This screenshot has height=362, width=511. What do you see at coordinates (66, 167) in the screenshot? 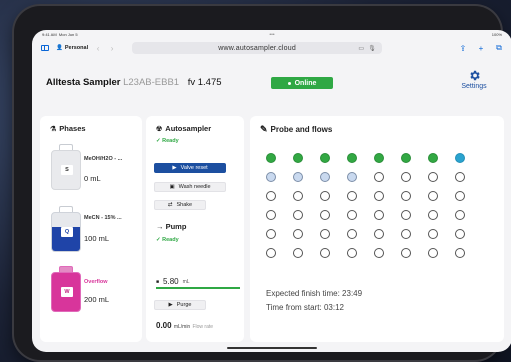
I see `bottle-s: S` at bounding box center [66, 167].